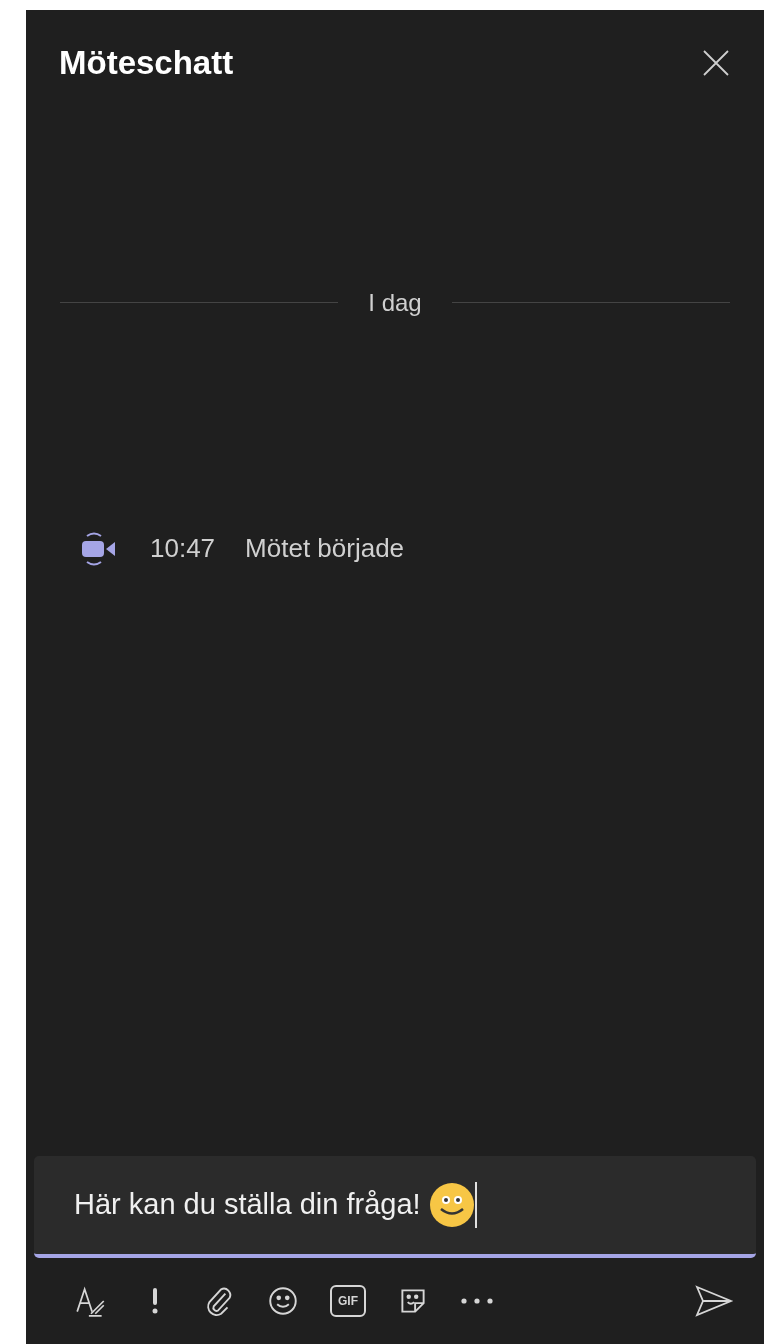 The height and width of the screenshot is (1344, 764). Describe the element at coordinates (451, 1205) in the screenshot. I see `smiley-emoji-icon` at that location.